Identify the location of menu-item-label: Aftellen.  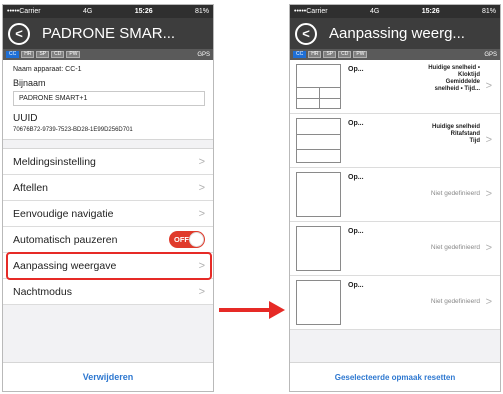
(31, 187).